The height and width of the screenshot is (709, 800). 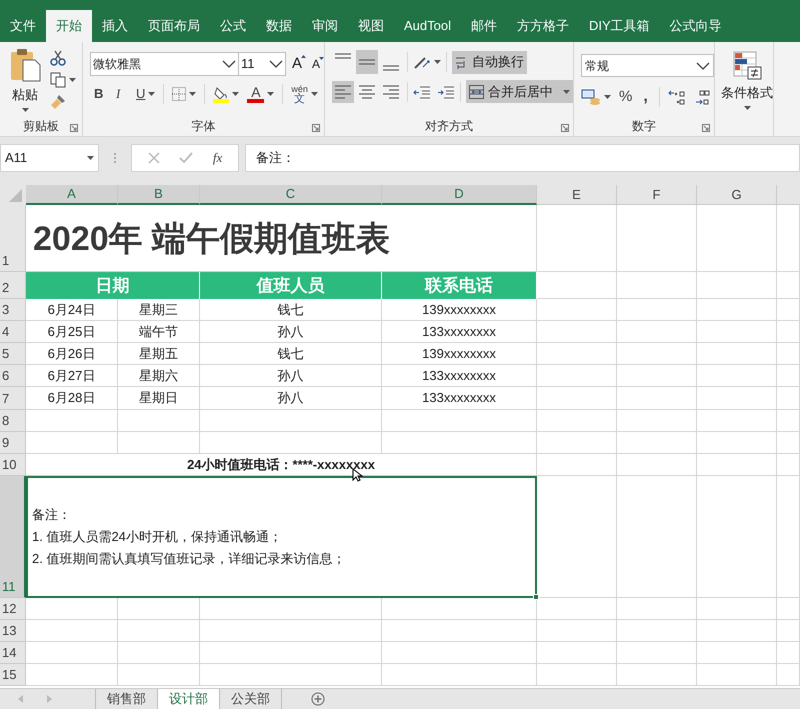 What do you see at coordinates (542, 26) in the screenshot?
I see `ribbon-tab: 方方格子` at bounding box center [542, 26].